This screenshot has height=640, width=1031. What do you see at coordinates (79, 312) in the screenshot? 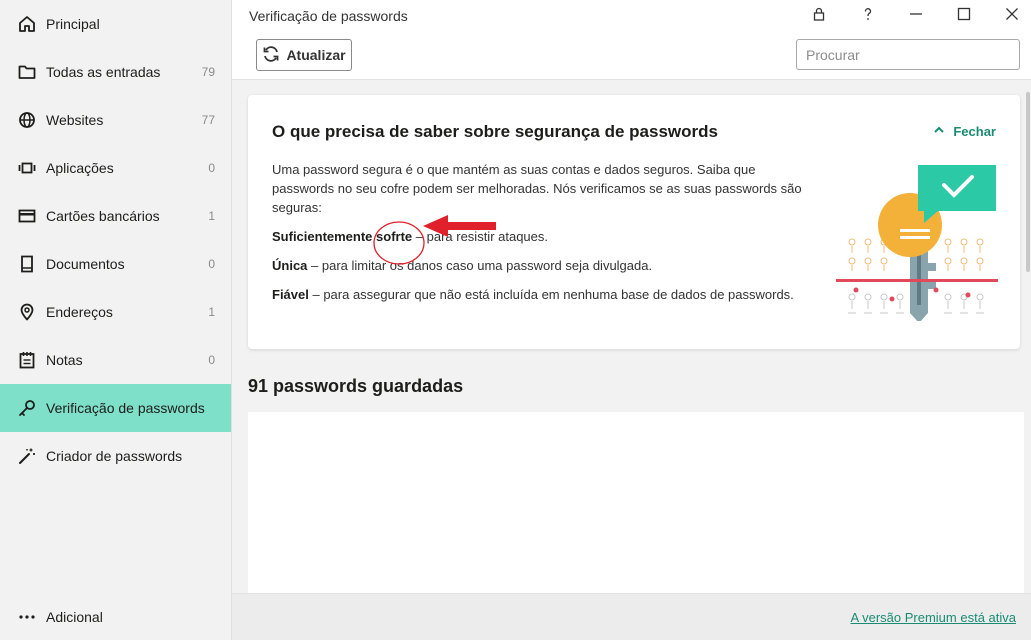
I see `sidebar-item-label: Endereços` at bounding box center [79, 312].